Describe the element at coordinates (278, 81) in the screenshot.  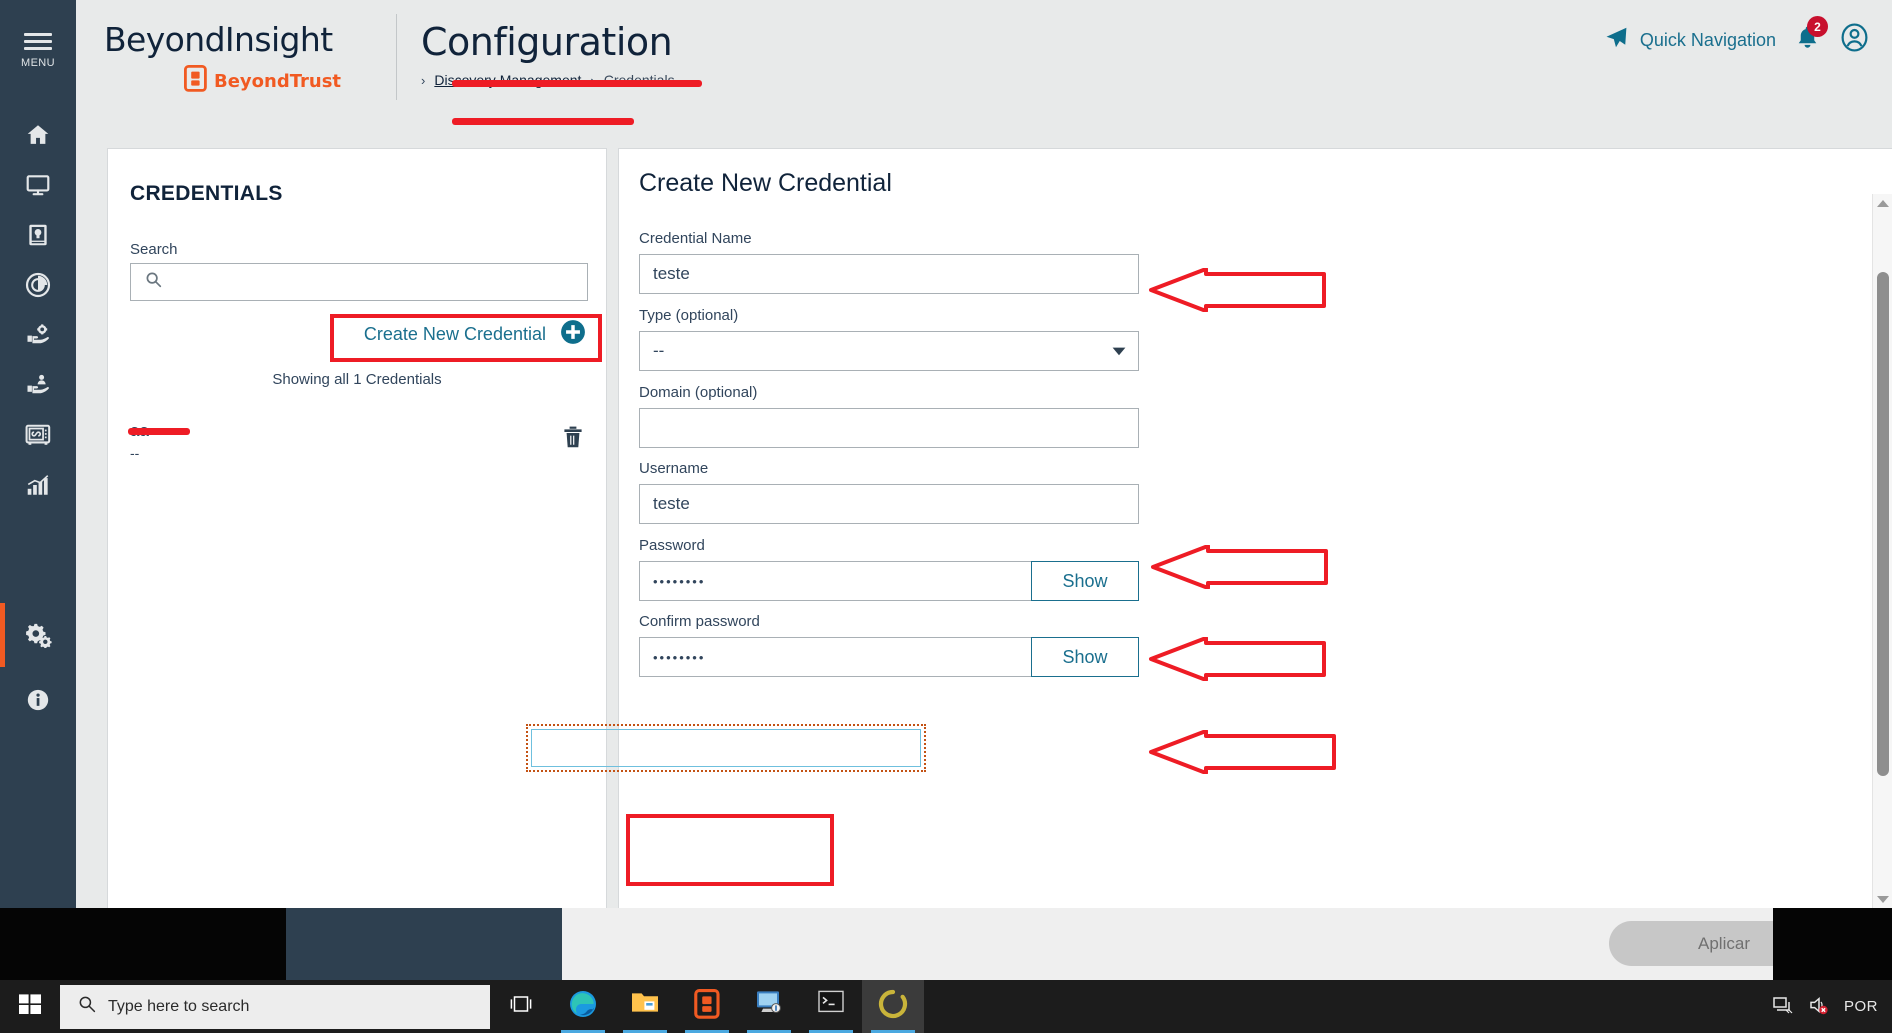
I see `company-name: BeyondTrust` at that location.